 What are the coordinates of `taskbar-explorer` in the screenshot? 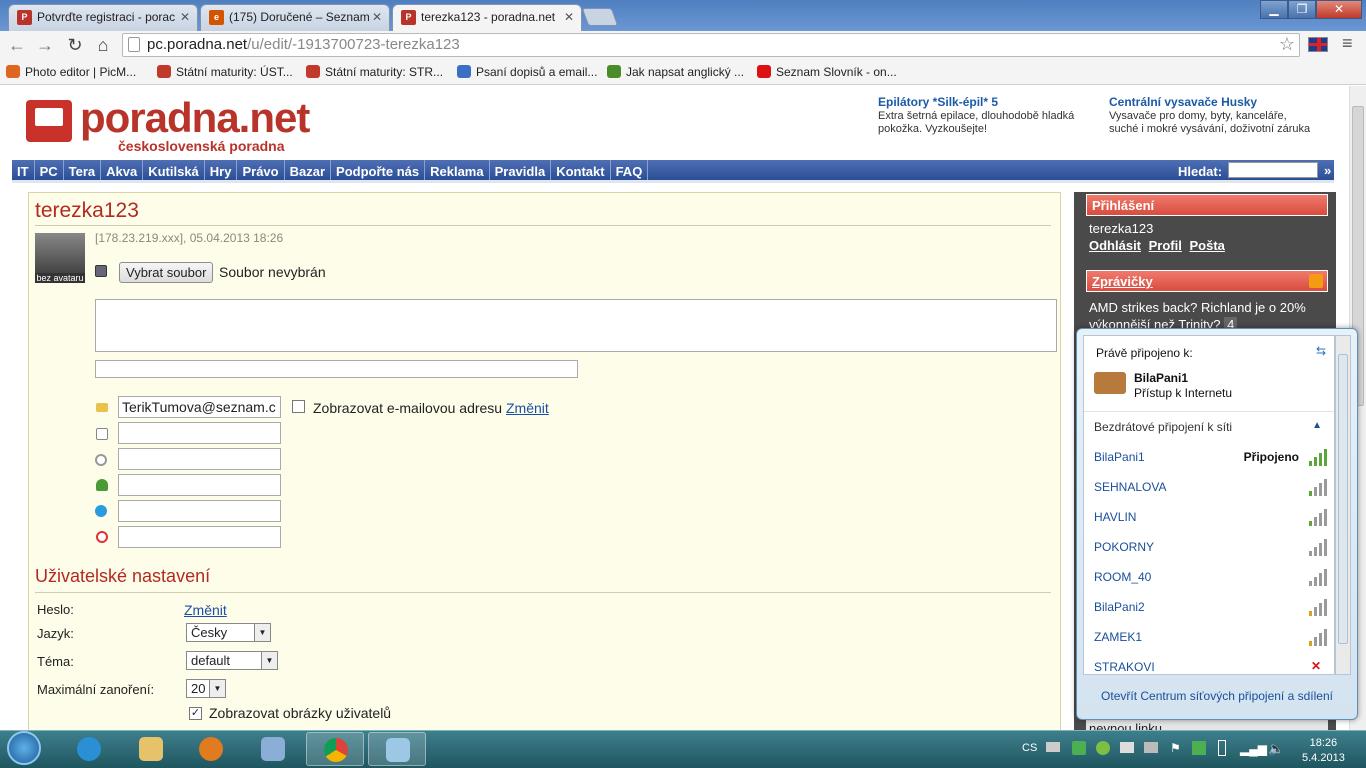 It's located at (151, 749).